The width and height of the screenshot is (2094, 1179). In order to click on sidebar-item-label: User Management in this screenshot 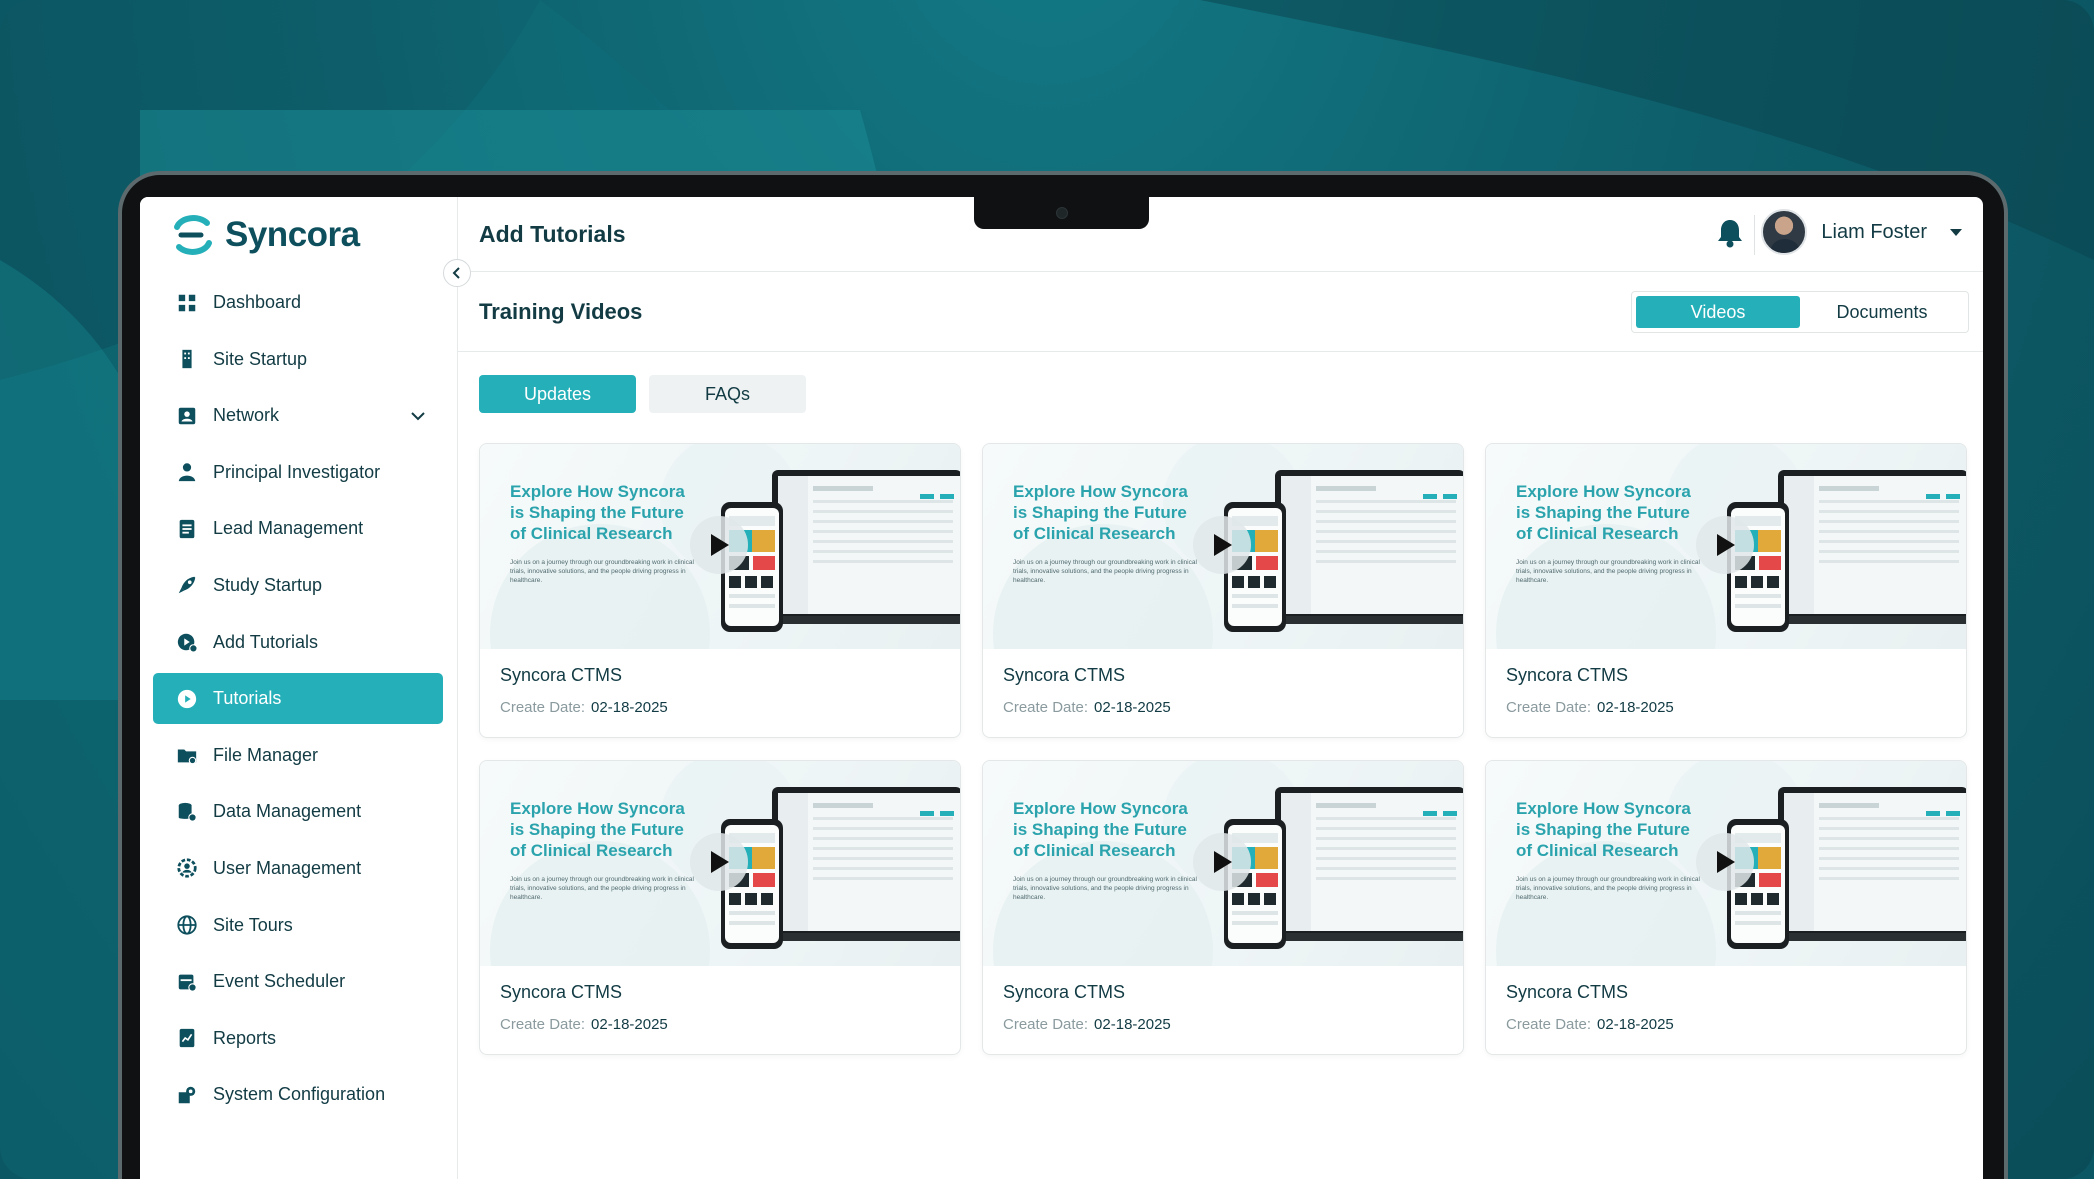, I will do `click(287, 867)`.